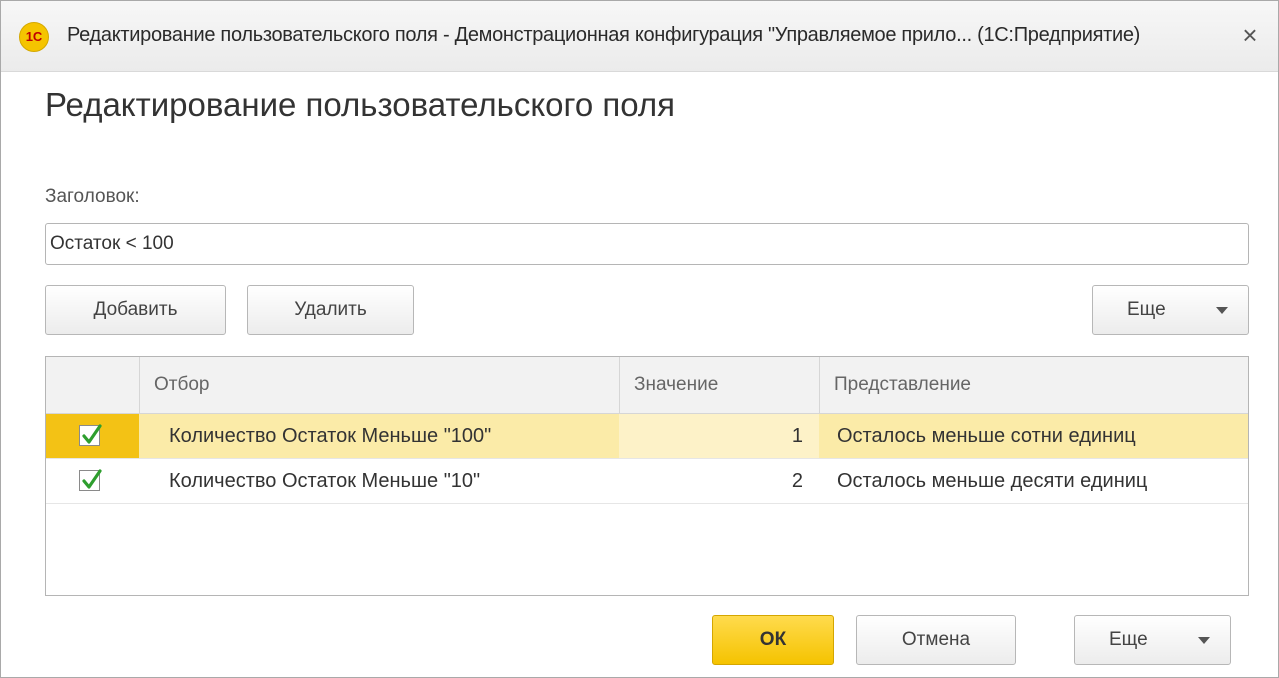 The height and width of the screenshot is (678, 1279). What do you see at coordinates (1250, 35) in the screenshot?
I see `close-icon: ×` at bounding box center [1250, 35].